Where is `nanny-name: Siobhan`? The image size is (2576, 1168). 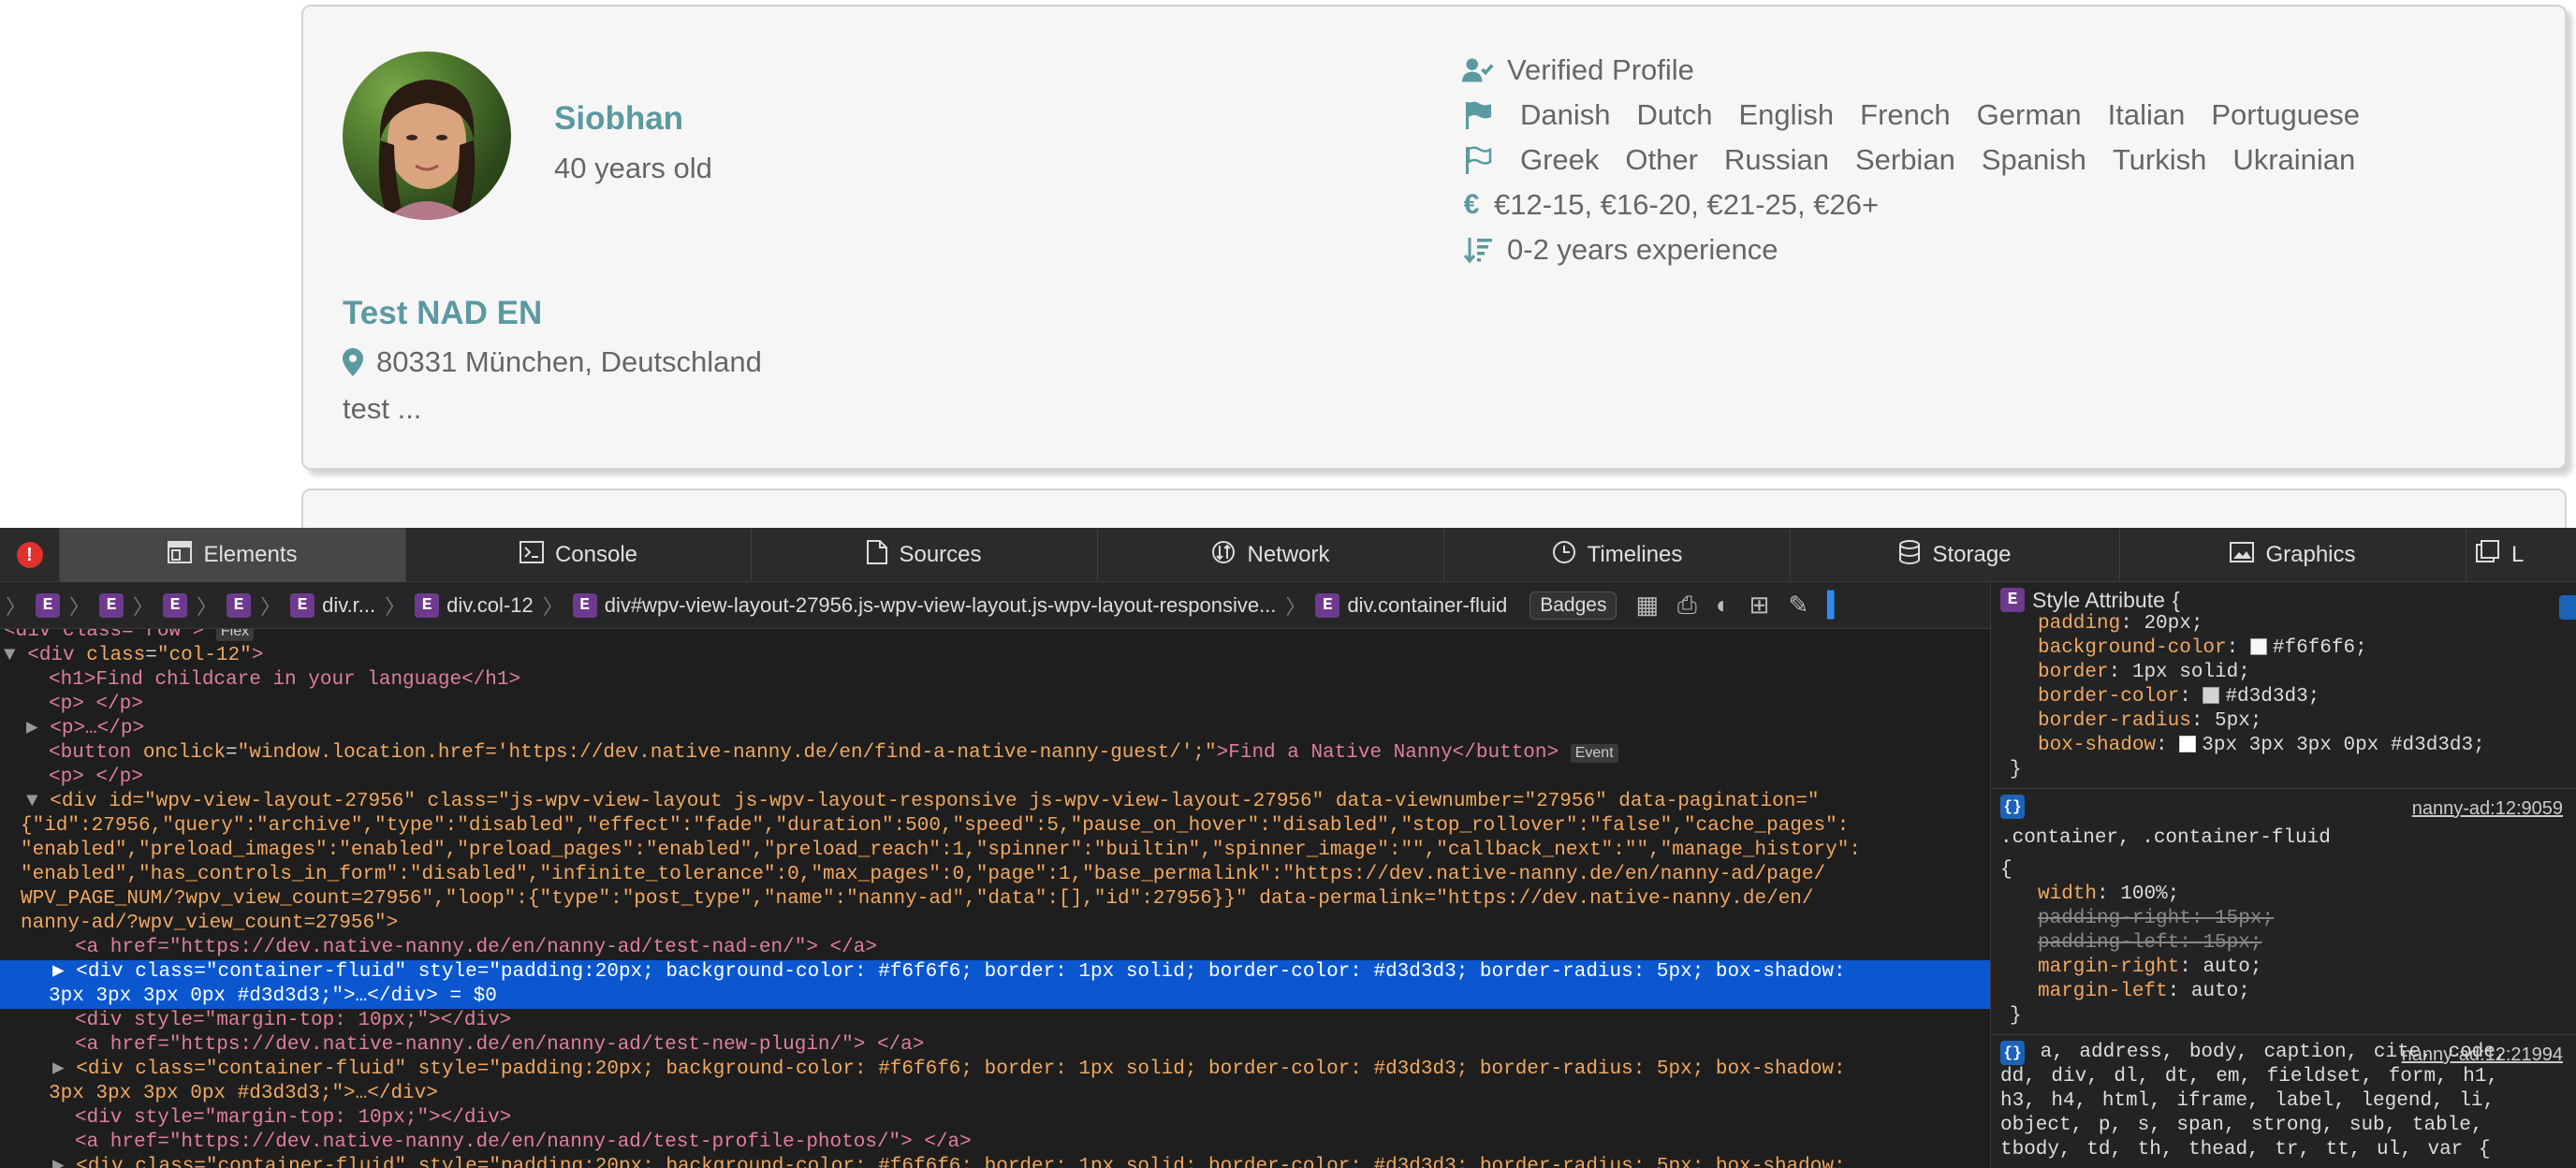 nanny-name: Siobhan is located at coordinates (618, 119).